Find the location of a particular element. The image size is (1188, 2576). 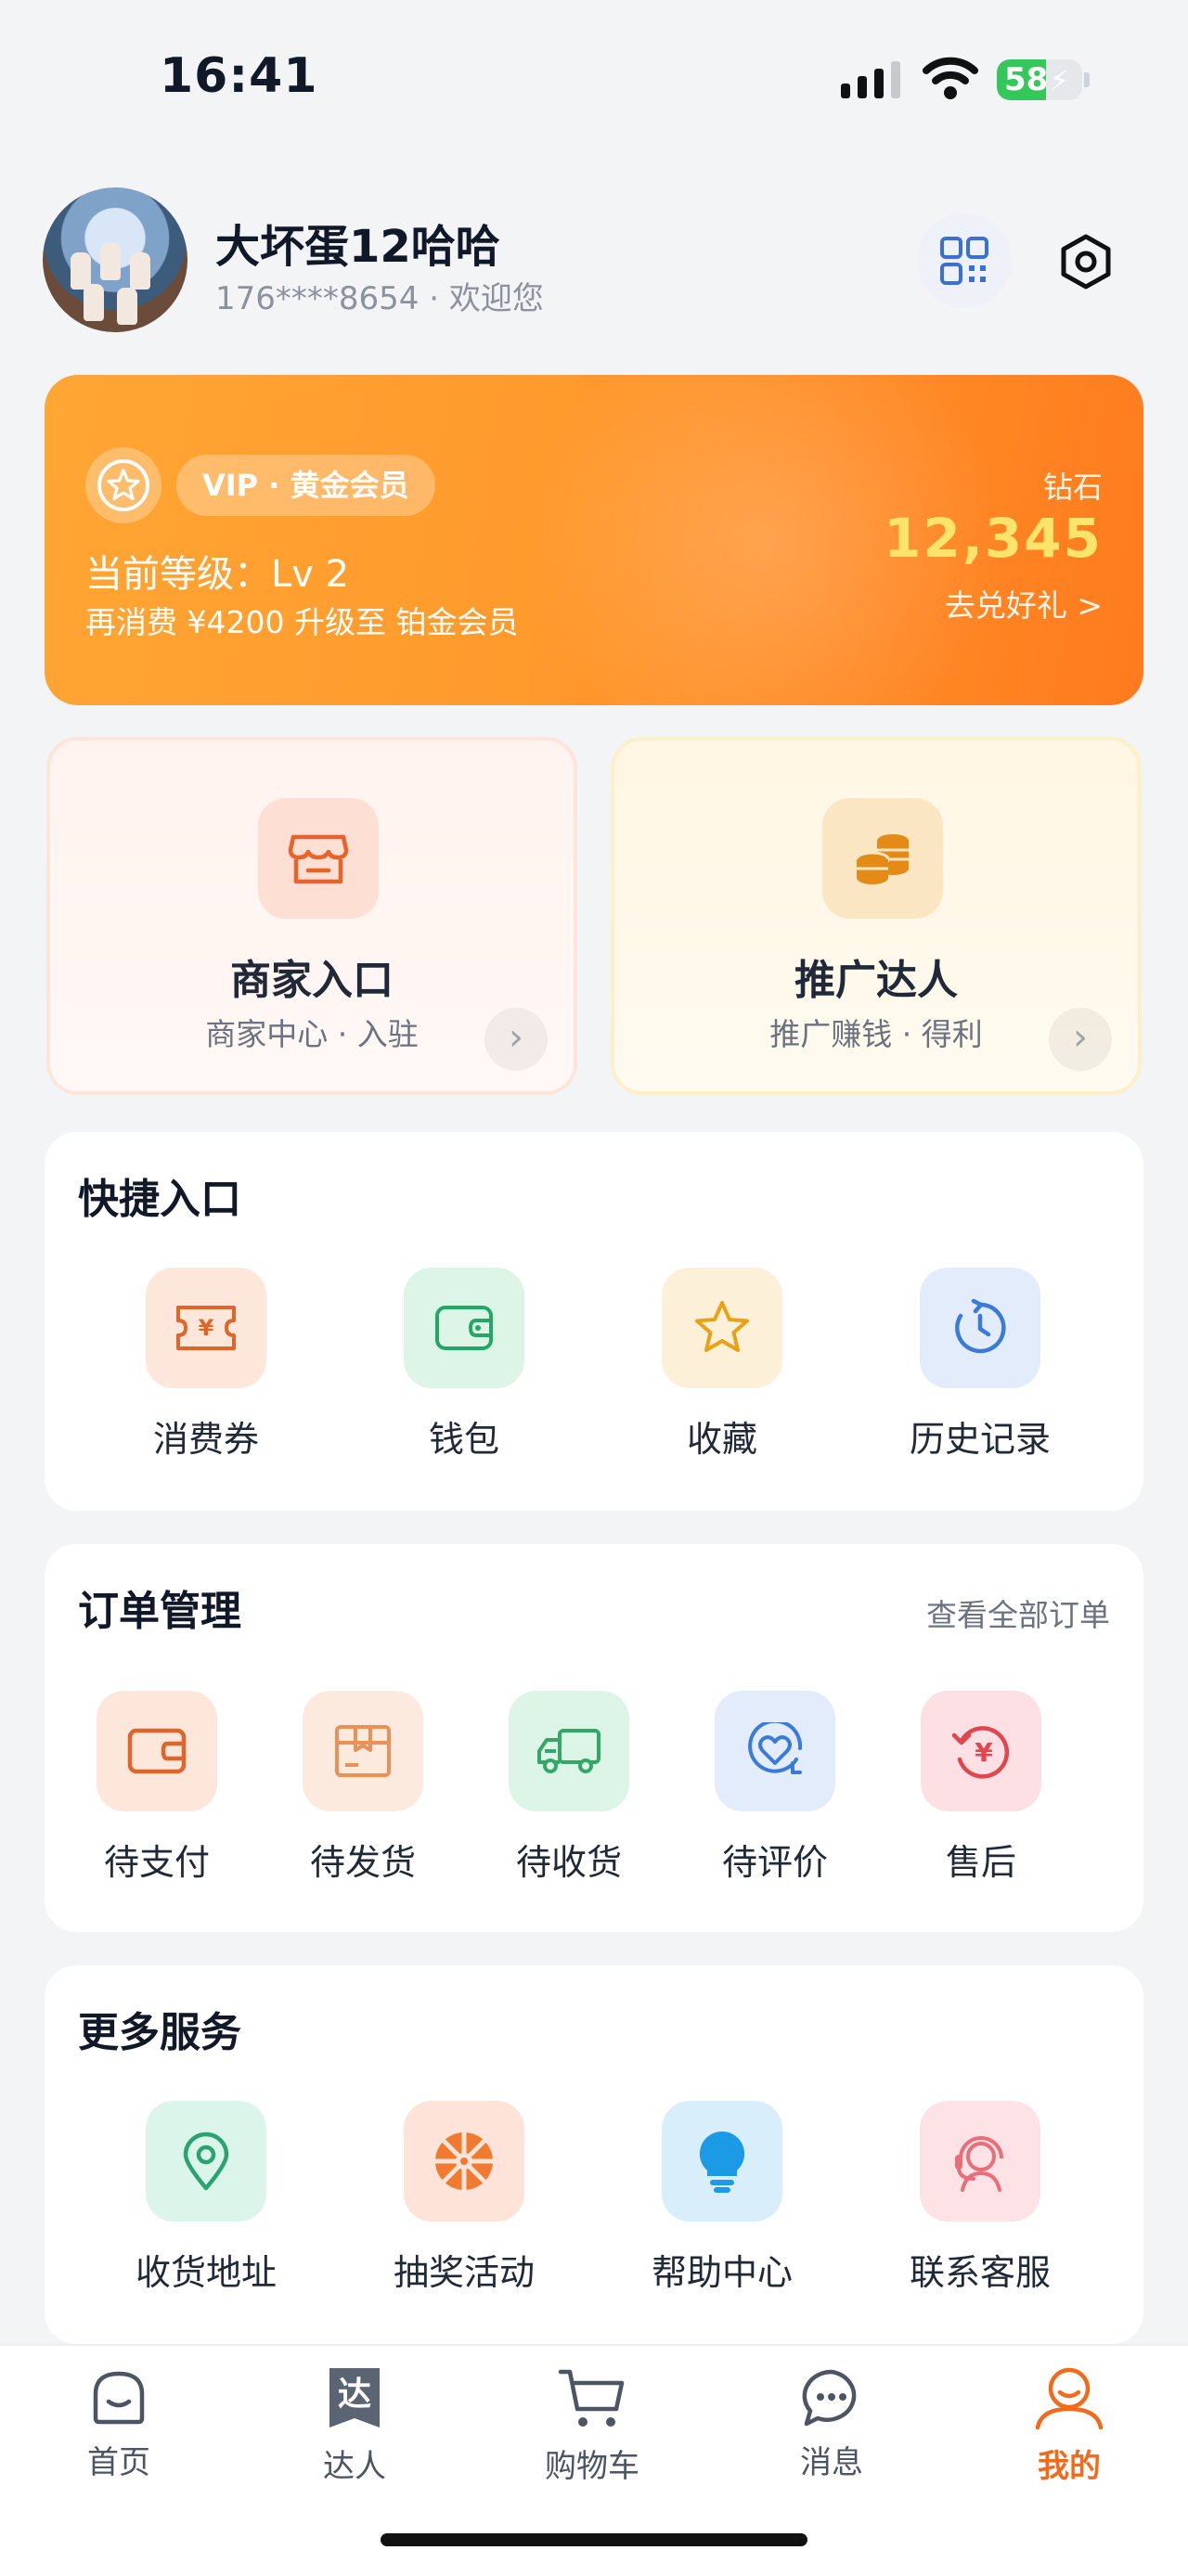

coins-icon is located at coordinates (882, 859).